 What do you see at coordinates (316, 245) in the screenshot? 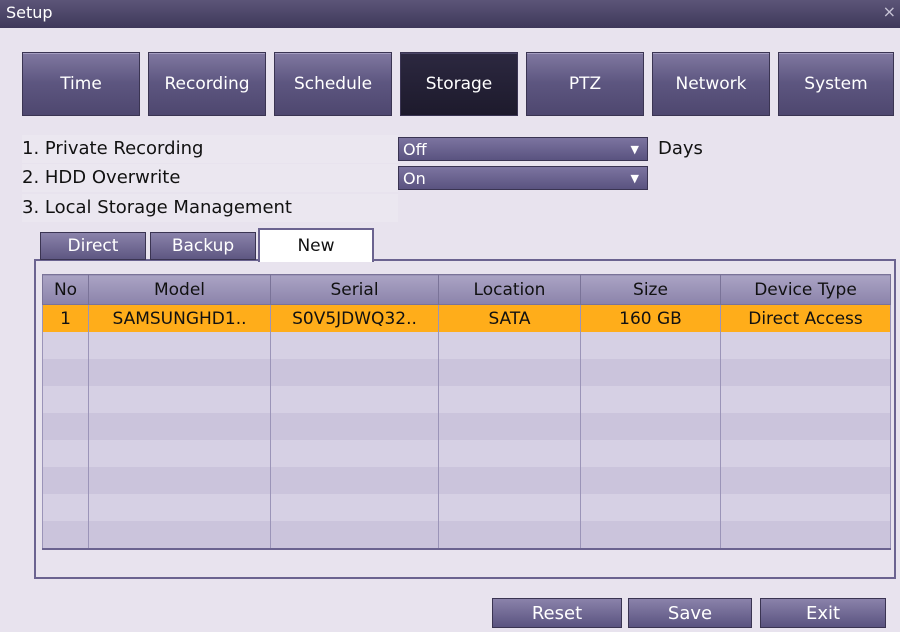
I see `subtab-new: New` at bounding box center [316, 245].